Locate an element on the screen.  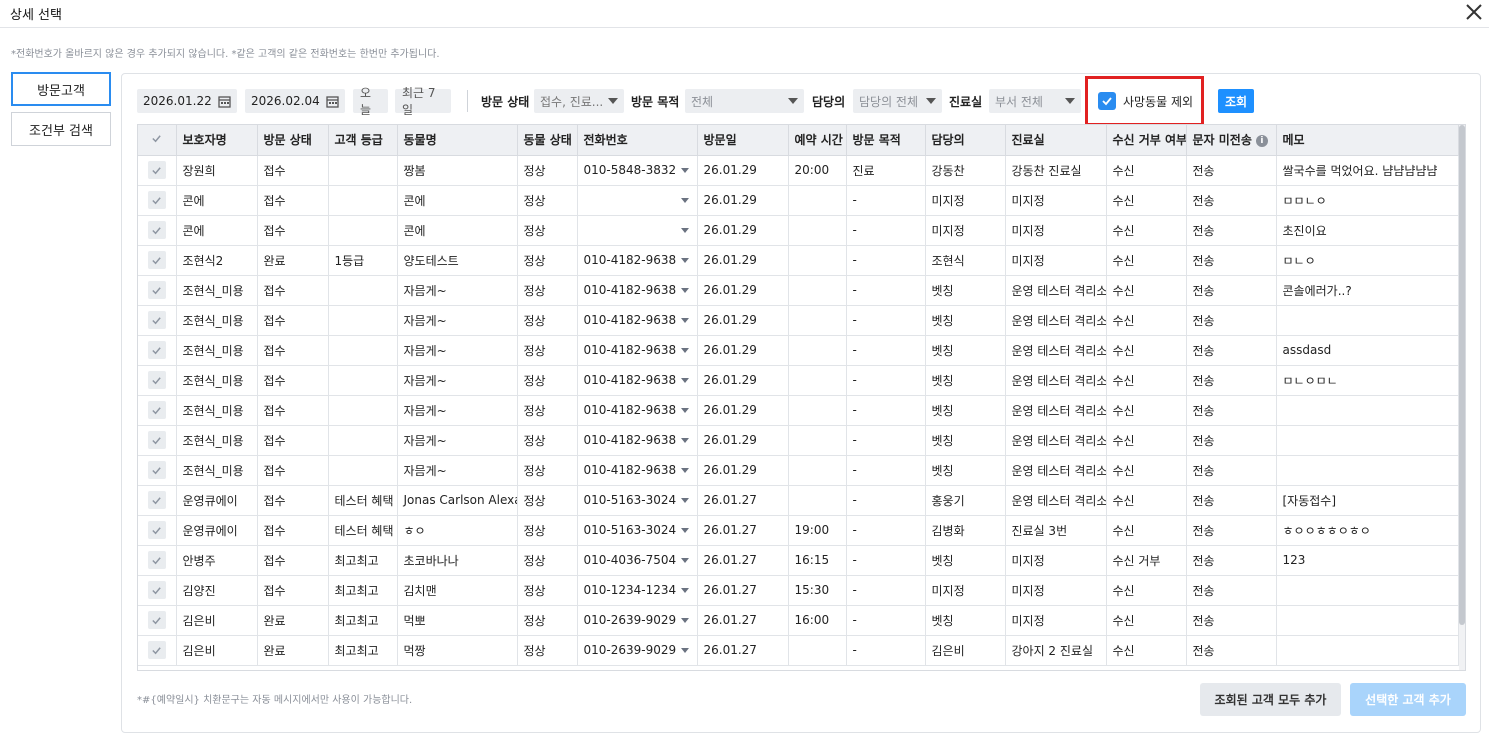
col-animal-name: 동물명 is located at coordinates (457, 140).